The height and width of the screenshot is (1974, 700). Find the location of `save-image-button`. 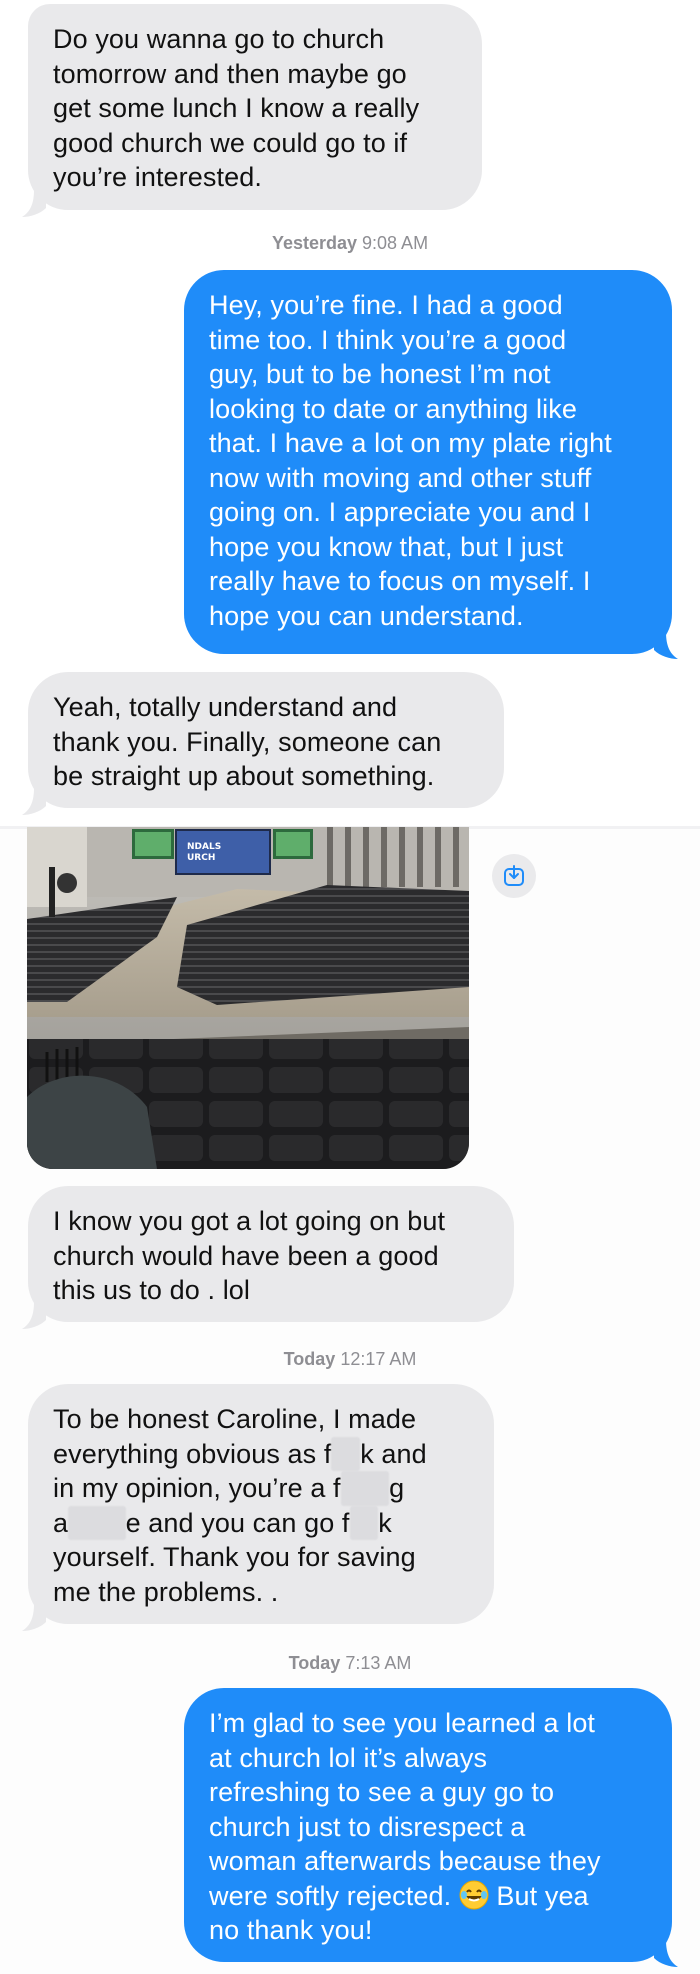

save-image-button is located at coordinates (514, 876).